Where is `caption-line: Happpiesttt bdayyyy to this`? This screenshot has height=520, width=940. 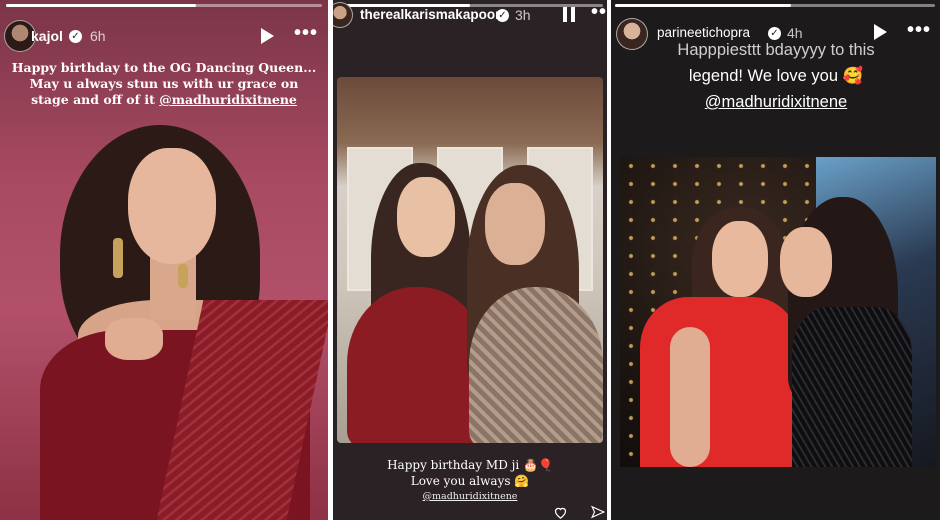 caption-line: Happpiesttt bdayyyy to this is located at coordinates (776, 50).